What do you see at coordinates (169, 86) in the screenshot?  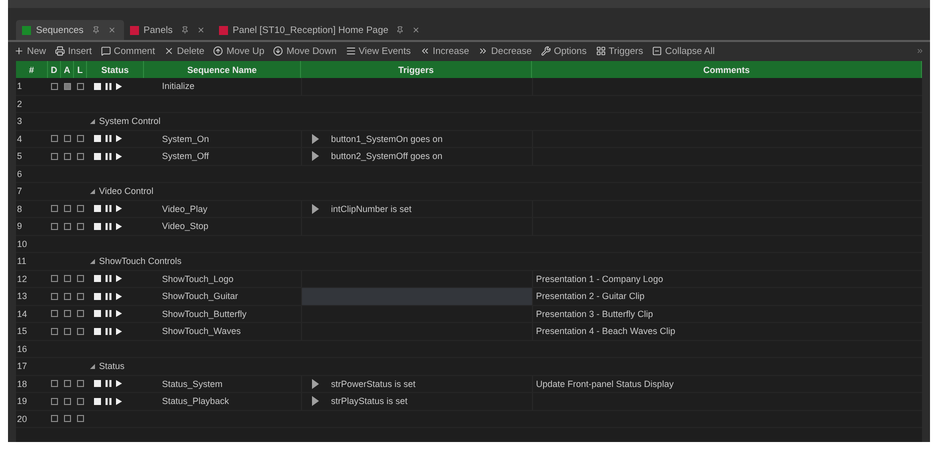 I see `sequence-name: Initialize` at bounding box center [169, 86].